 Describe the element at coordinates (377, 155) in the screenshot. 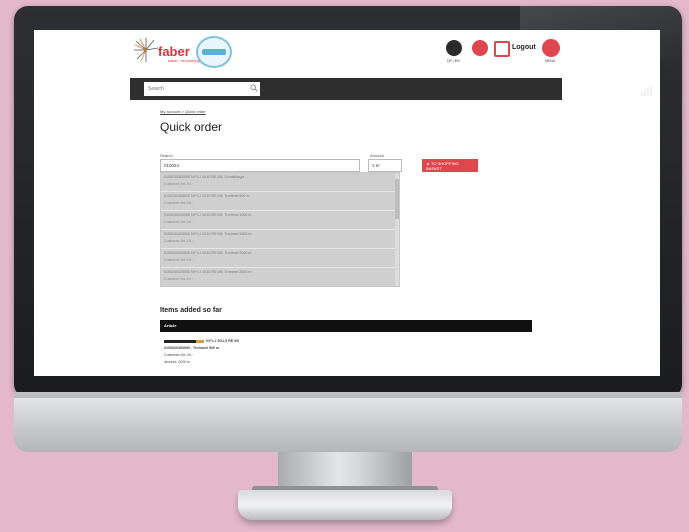

I see `amount-field-label: Amount` at that location.